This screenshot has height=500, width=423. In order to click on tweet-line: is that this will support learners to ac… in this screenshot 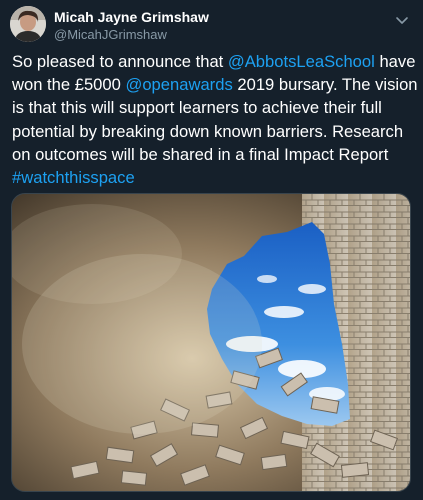, I will do `click(197, 108)`.